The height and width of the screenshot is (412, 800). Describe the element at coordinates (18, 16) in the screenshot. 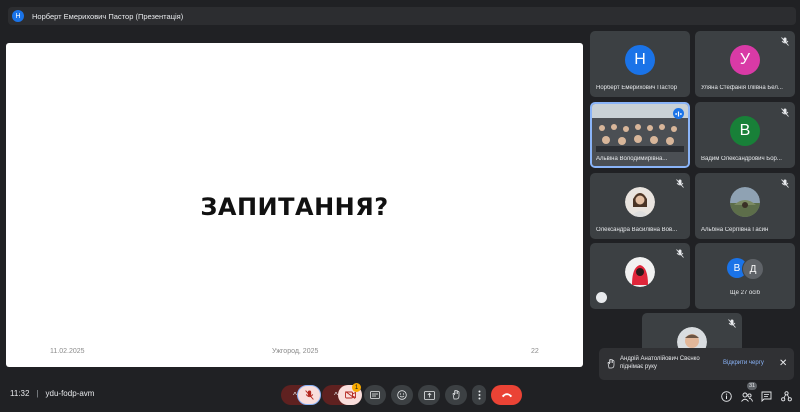

I see `presenter-avatar: Н` at that location.